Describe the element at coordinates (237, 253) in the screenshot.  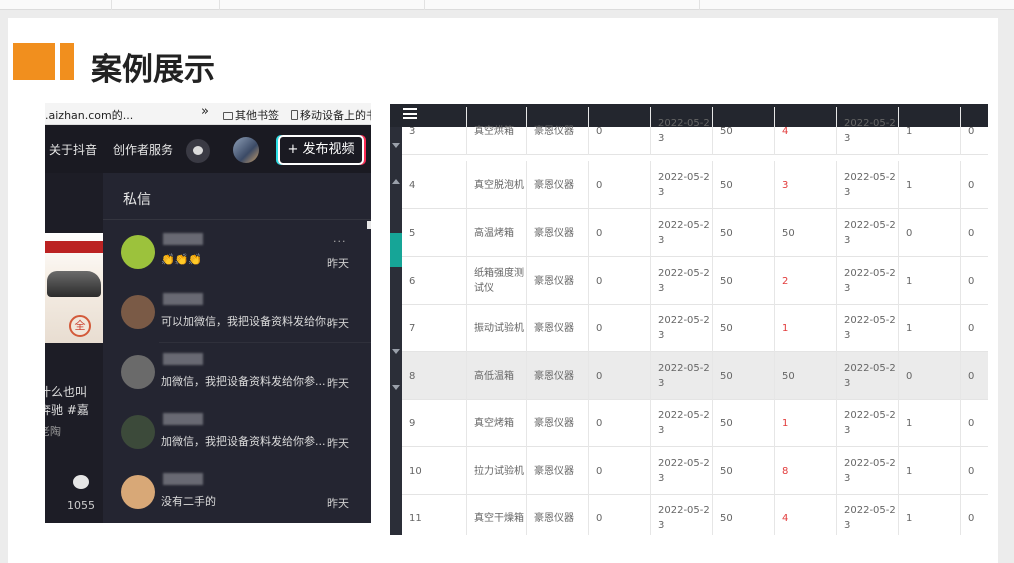
I see `dm-item: ··· 👏👏👏 昨天` at that location.